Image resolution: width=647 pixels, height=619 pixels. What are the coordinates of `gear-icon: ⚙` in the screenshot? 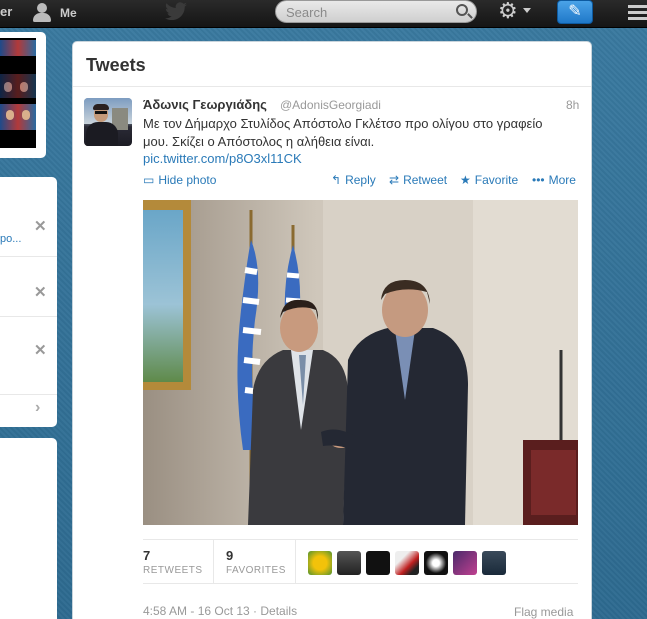 It's located at (508, 11).